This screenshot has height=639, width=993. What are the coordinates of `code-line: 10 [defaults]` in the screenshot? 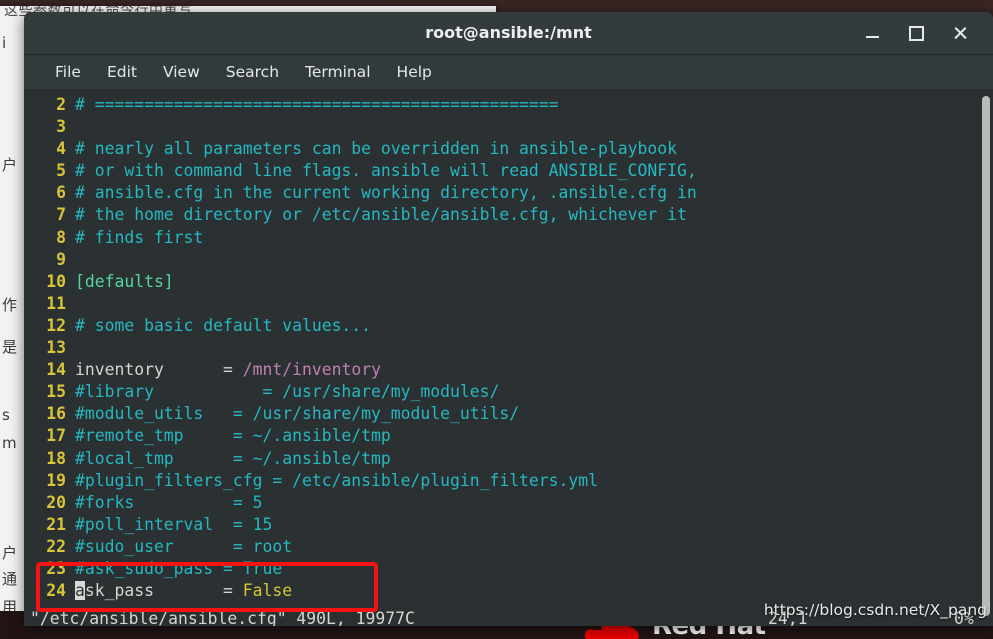 It's located at (508, 282).